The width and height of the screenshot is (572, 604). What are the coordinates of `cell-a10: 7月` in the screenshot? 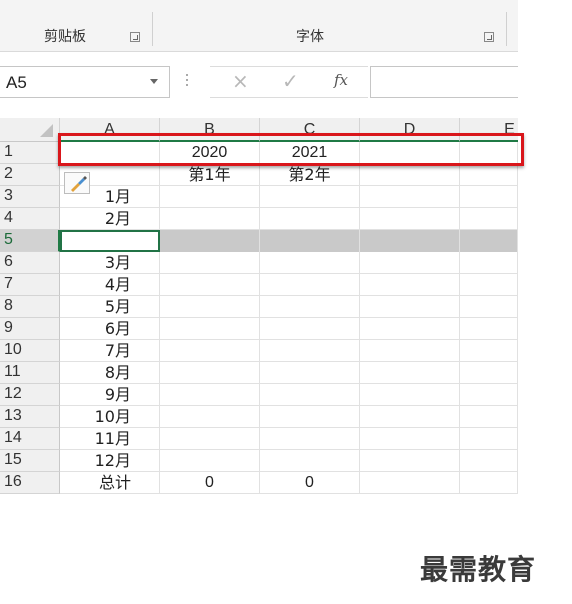 It's located at (110, 351).